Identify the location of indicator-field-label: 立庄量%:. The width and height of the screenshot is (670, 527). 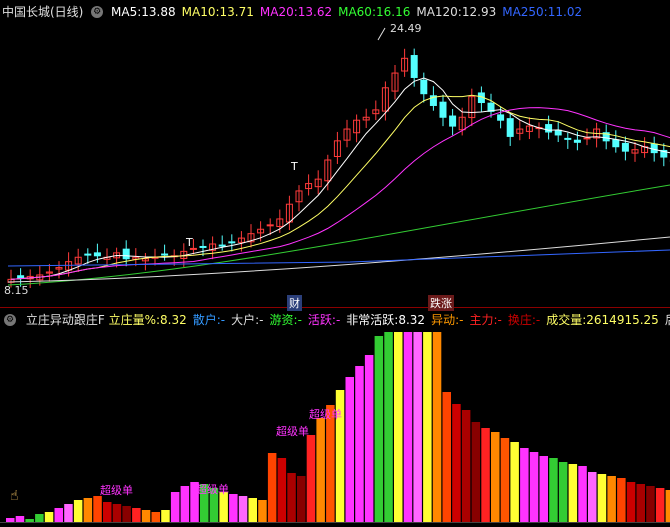
(134, 320).